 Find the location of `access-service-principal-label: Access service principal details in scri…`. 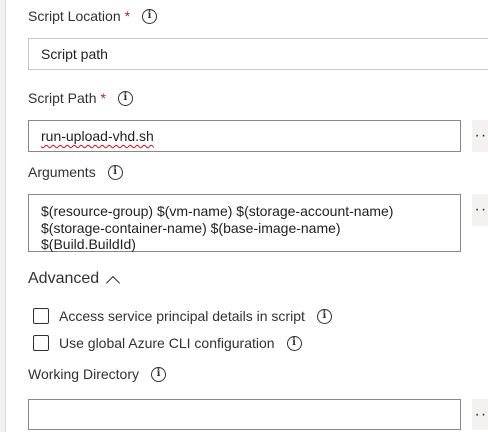

access-service-principal-label: Access service principal details in scri… is located at coordinates (182, 316).